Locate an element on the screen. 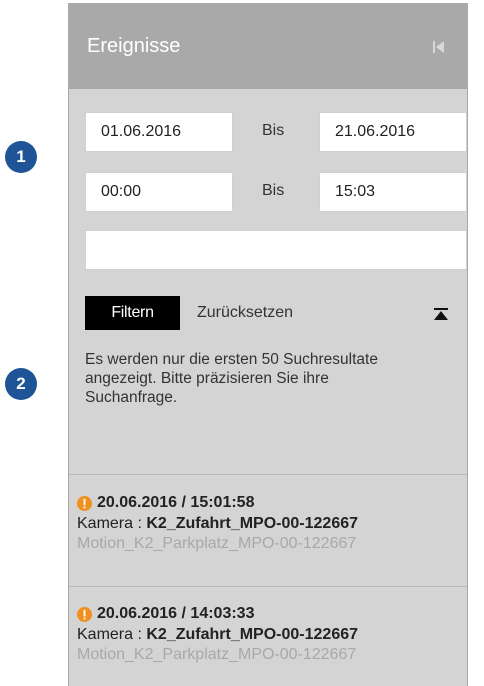 This screenshot has width=484, height=686. text-filter-input is located at coordinates (276, 250).